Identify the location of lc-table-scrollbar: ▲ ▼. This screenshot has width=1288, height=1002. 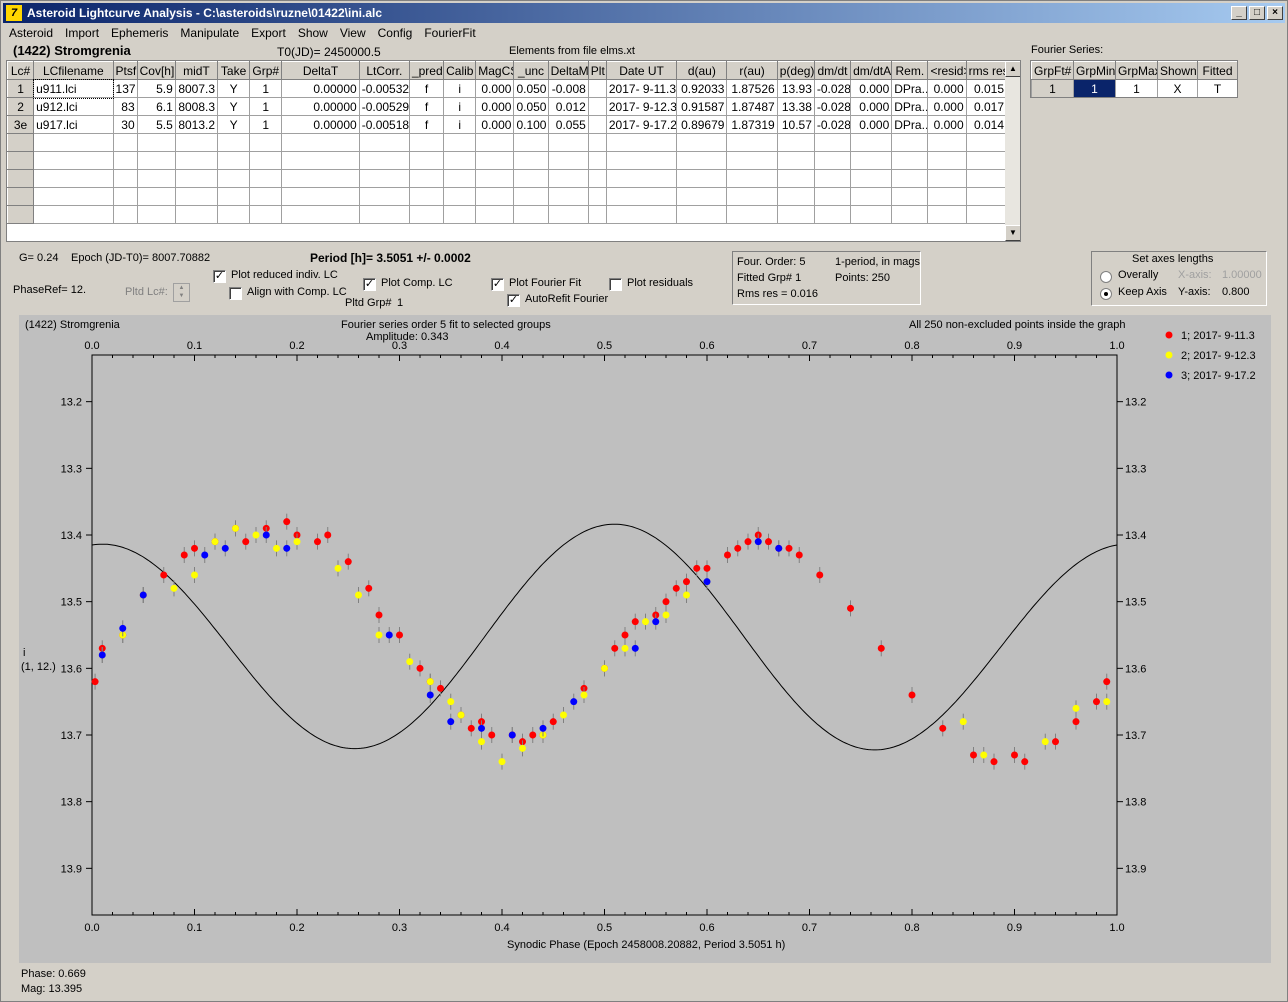
(1012, 151).